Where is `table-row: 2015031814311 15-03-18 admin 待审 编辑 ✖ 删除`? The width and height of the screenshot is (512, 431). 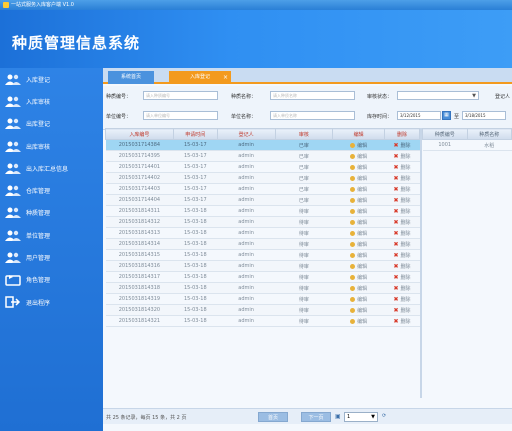
table-row: 2015031814311 15-03-18 admin 待审 编辑 ✖ 删除 is located at coordinates (262, 211).